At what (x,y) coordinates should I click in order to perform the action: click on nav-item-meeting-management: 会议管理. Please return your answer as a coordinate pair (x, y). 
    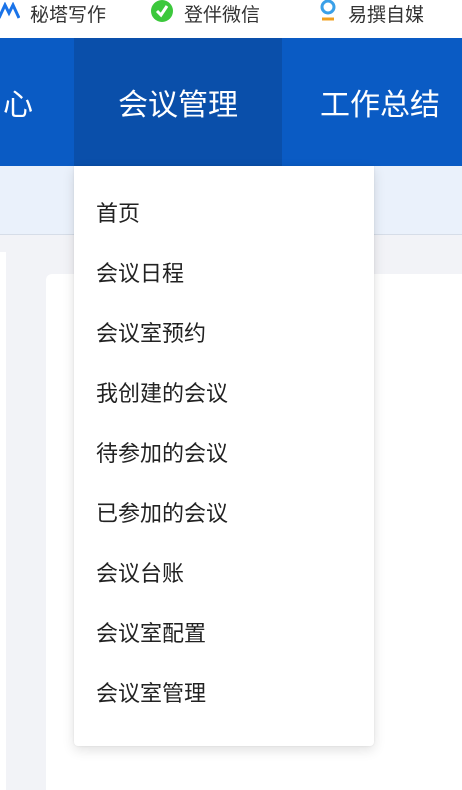
    Looking at the image, I should click on (178, 102).